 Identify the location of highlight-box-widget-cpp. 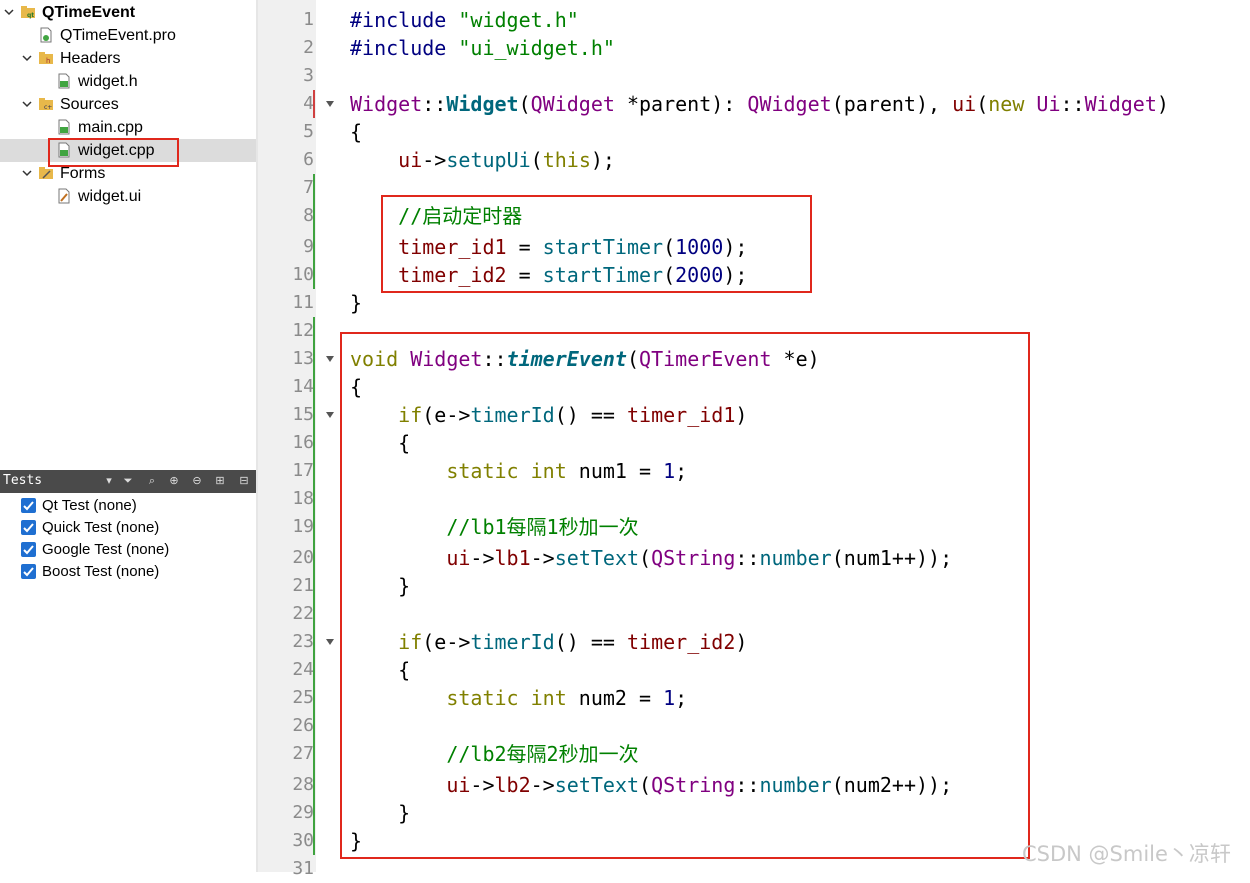
(113, 152).